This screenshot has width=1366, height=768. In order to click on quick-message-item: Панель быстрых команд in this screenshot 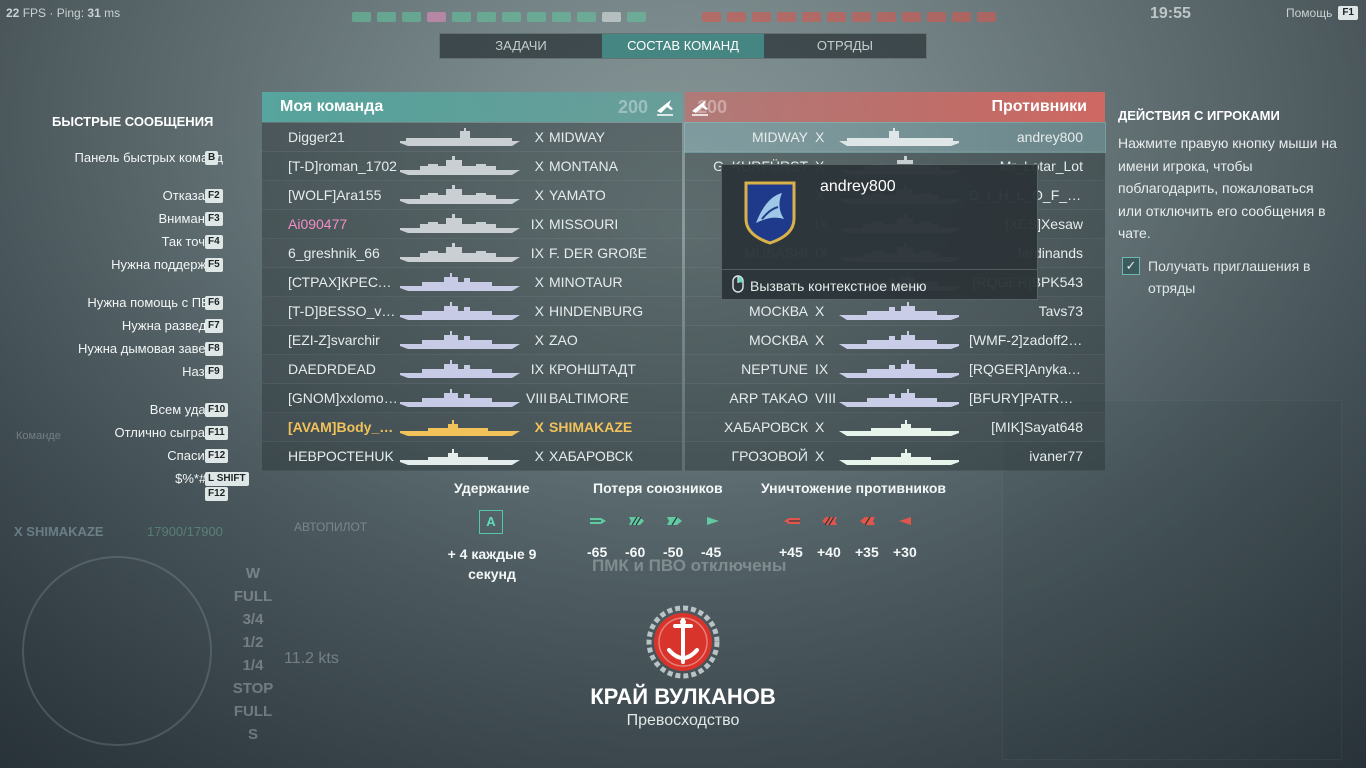, I will do `click(149, 157)`.